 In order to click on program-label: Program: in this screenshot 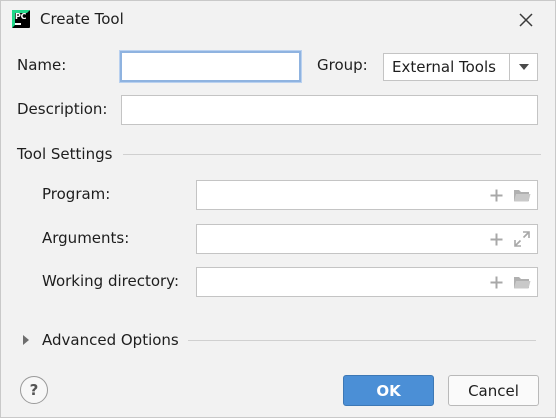, I will do `click(76, 194)`.